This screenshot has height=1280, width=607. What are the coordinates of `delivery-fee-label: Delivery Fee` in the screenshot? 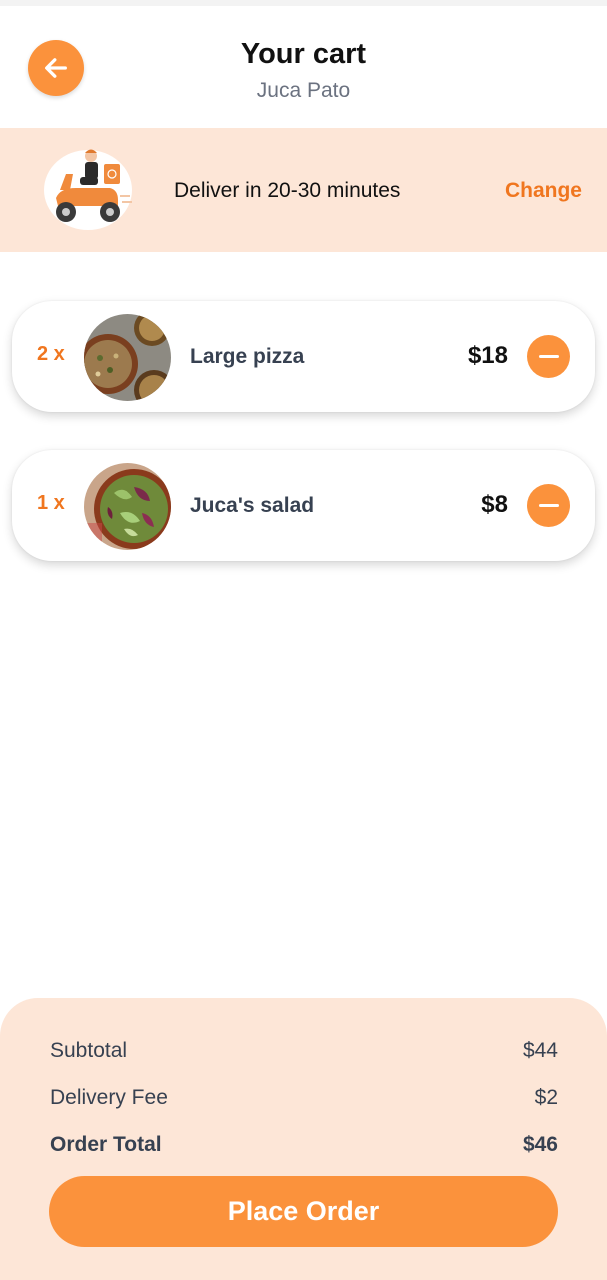 It's located at (109, 1097).